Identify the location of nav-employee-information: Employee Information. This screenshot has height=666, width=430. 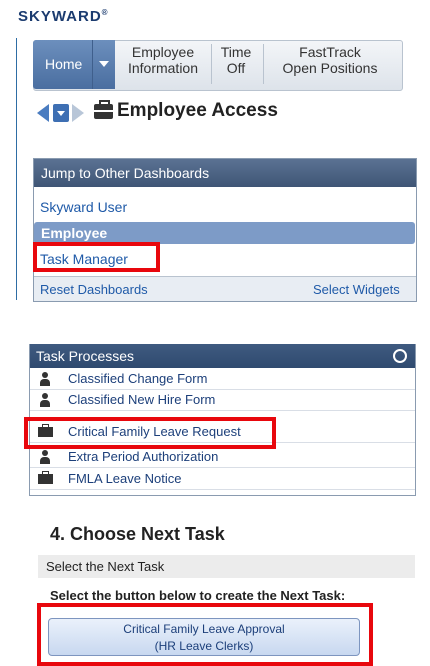
(163, 60).